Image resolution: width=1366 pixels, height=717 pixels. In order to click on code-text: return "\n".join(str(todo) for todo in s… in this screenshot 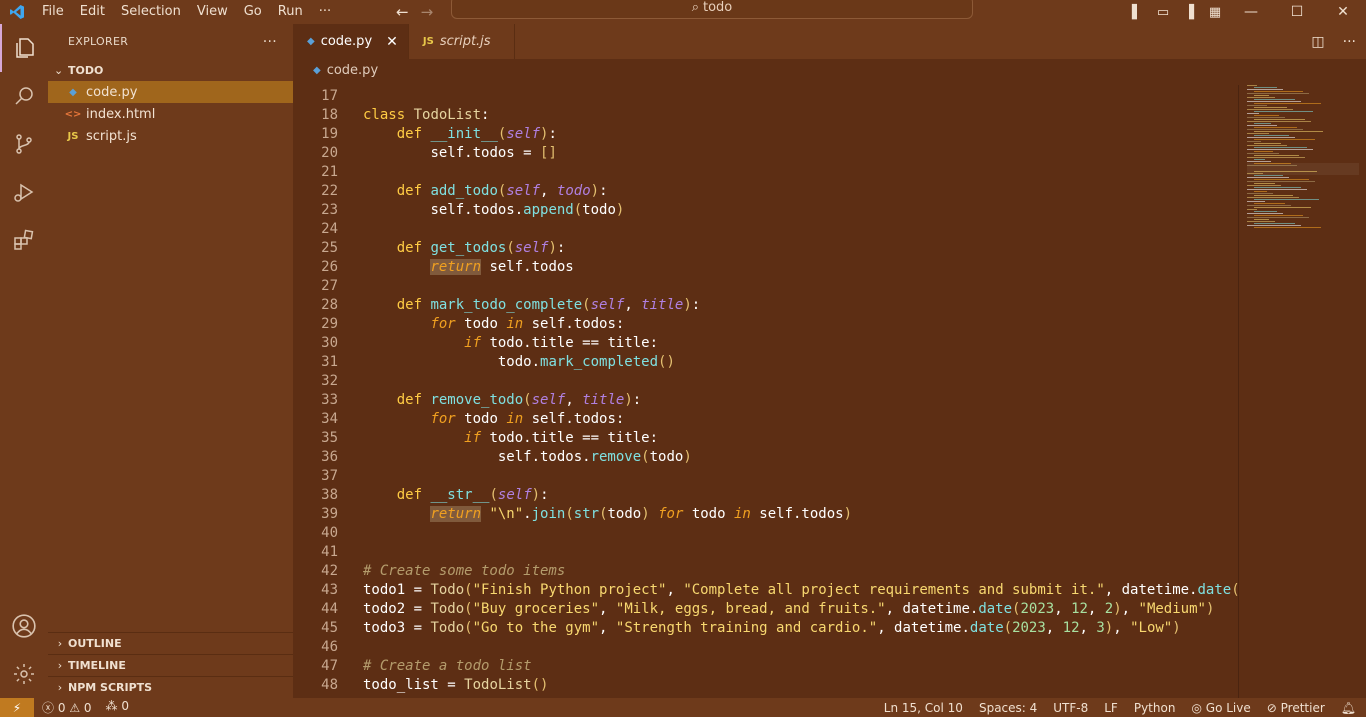, I will do `click(641, 514)`.